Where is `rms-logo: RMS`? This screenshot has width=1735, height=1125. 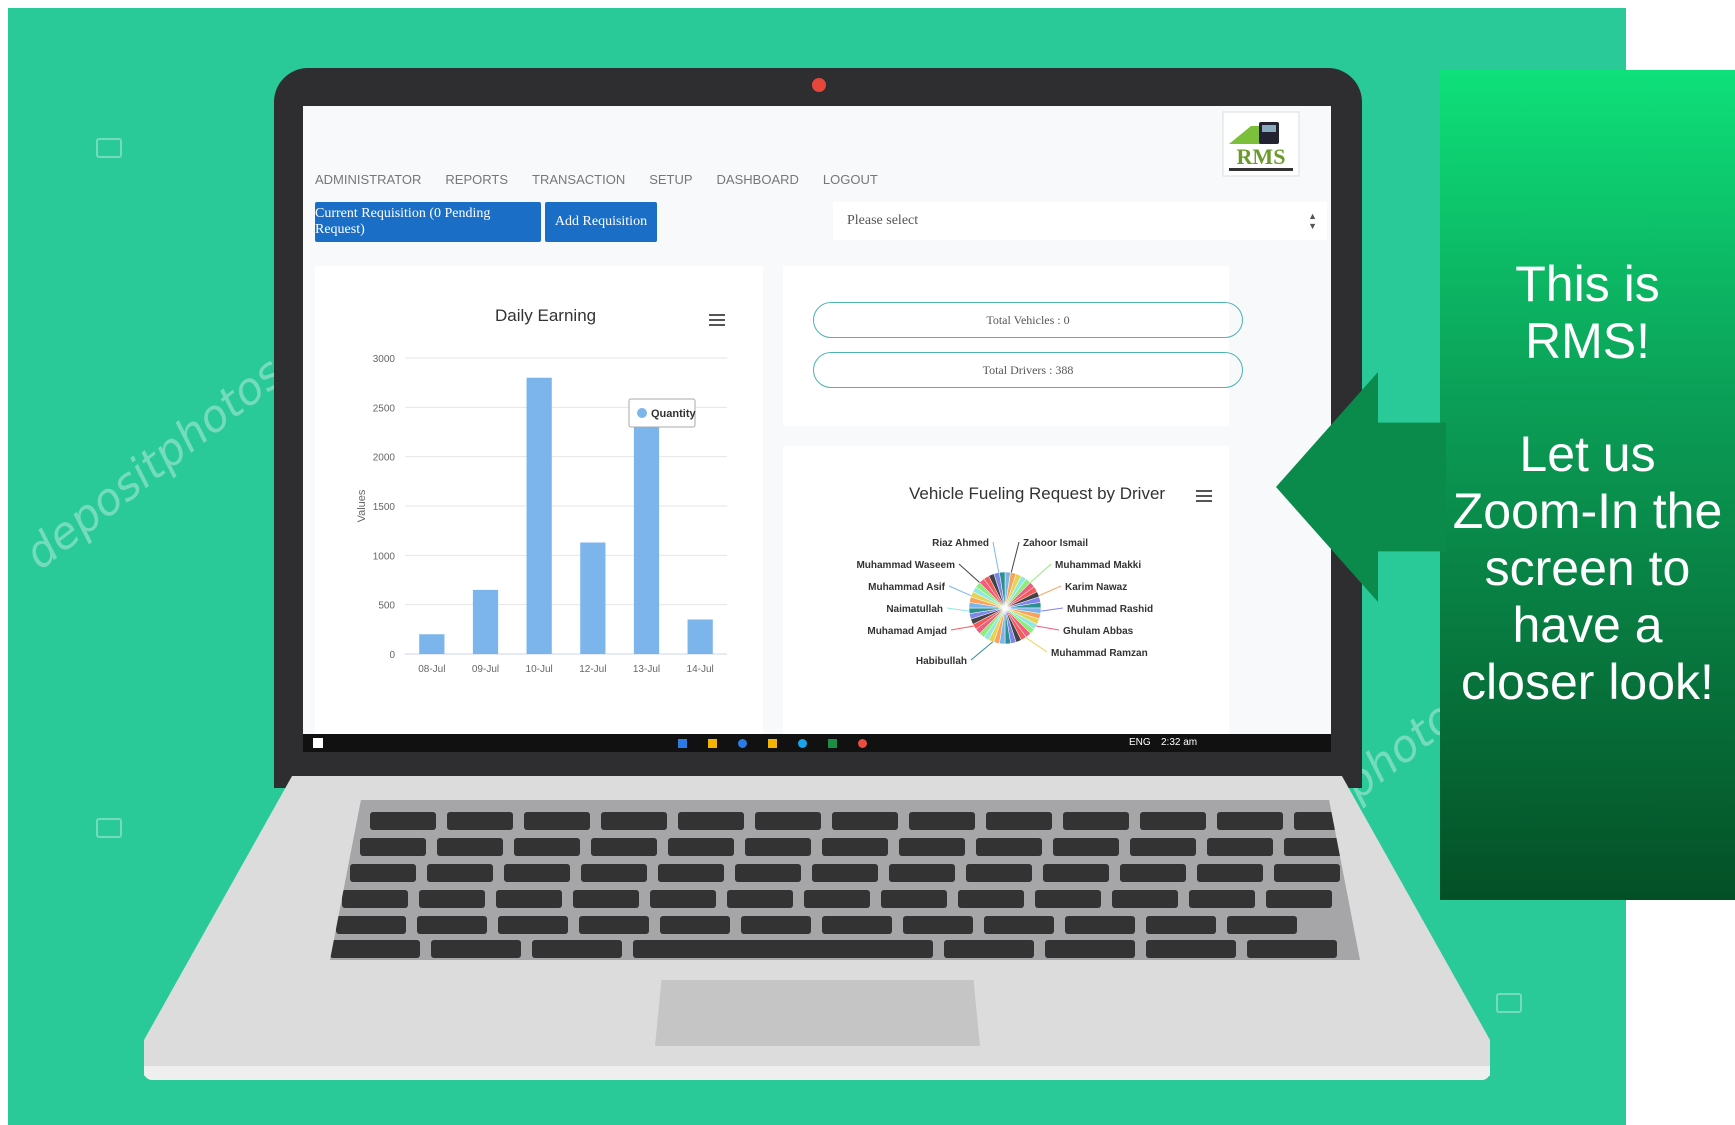 rms-logo: RMS is located at coordinates (1261, 144).